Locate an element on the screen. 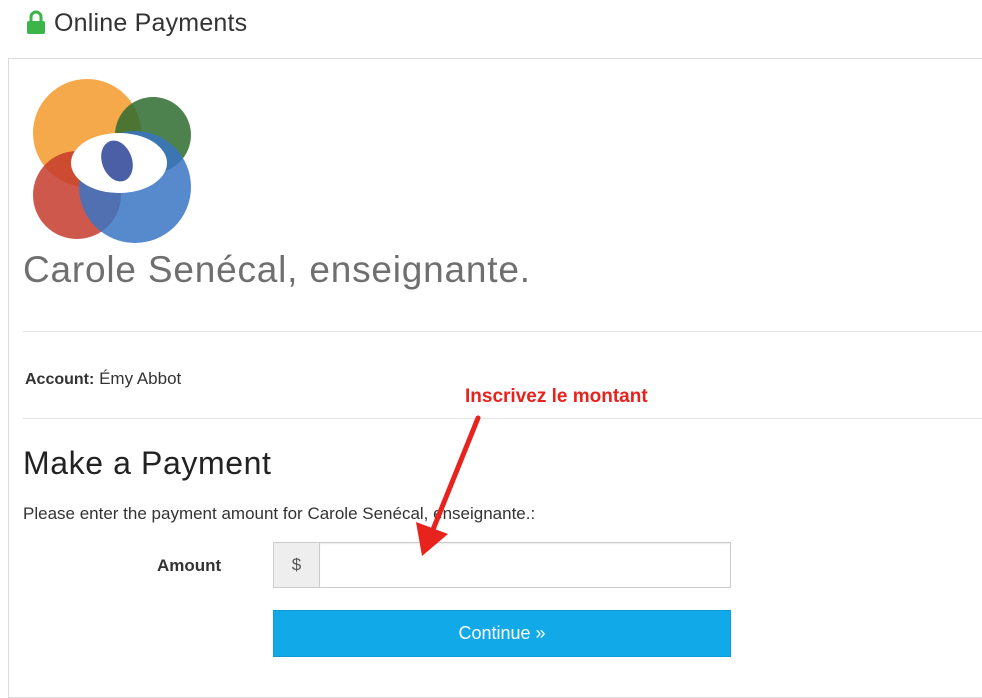 Image resolution: width=982 pixels, height=698 pixels. amount-input is located at coordinates (525, 565).